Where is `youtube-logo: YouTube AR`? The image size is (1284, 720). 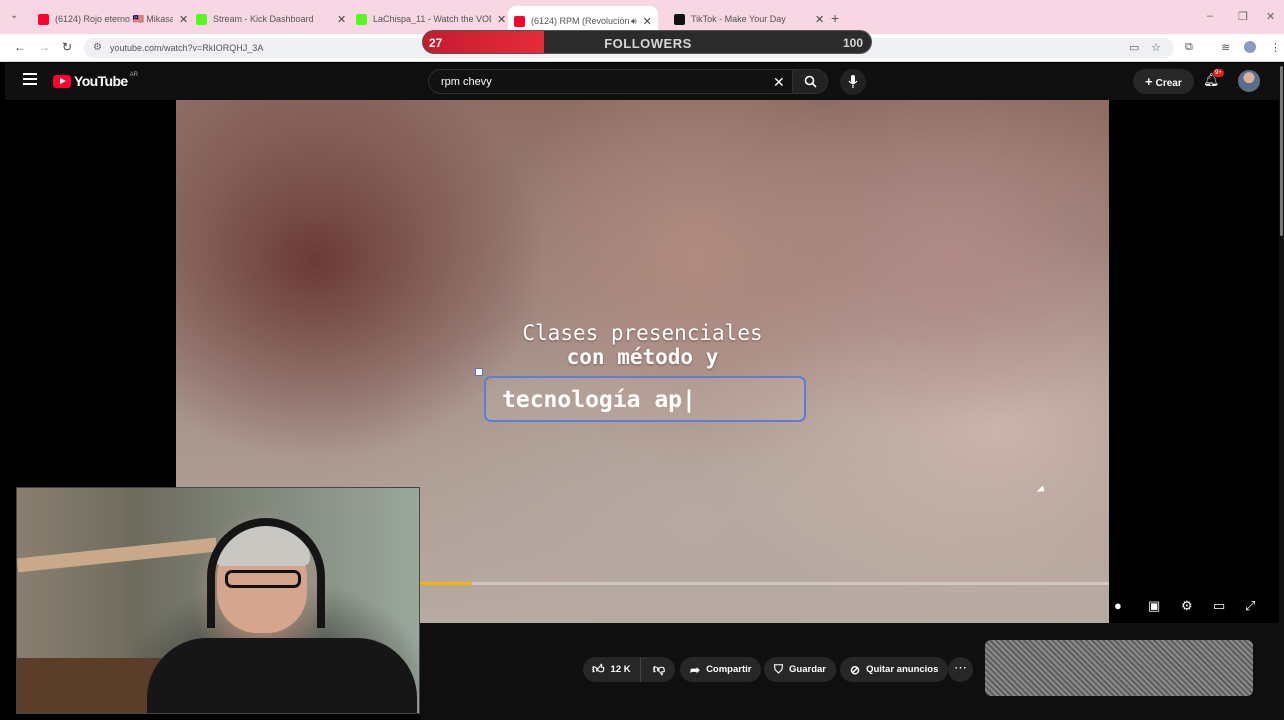
youtube-logo: YouTube AR is located at coordinates (95, 80).